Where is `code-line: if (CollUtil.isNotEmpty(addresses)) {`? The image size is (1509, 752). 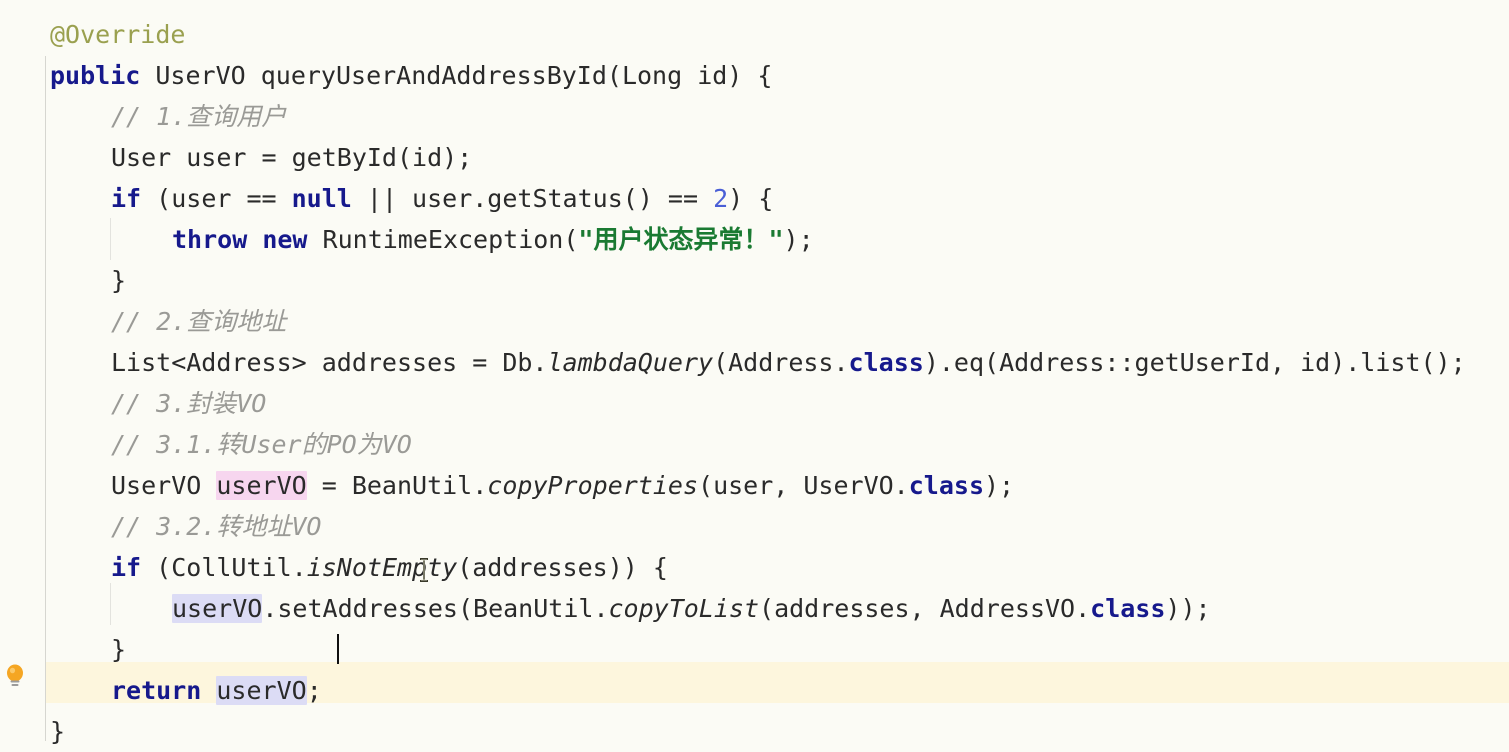
code-line: if (CollUtil.isNotEmpty(addresses)) { is located at coordinates (334, 567).